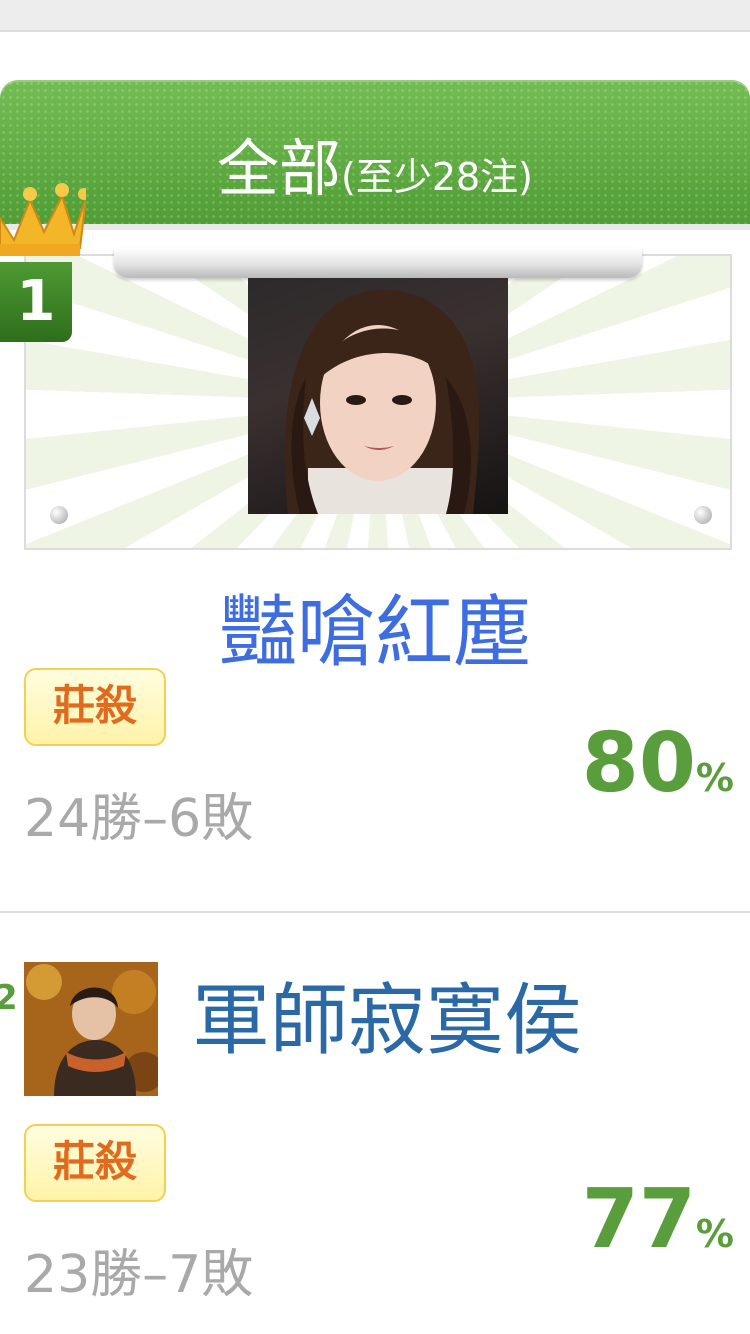 Image resolution: width=750 pixels, height=1334 pixels. Describe the element at coordinates (638, 1219) in the screenshot. I see `win-rate-value-2: 77` at that location.